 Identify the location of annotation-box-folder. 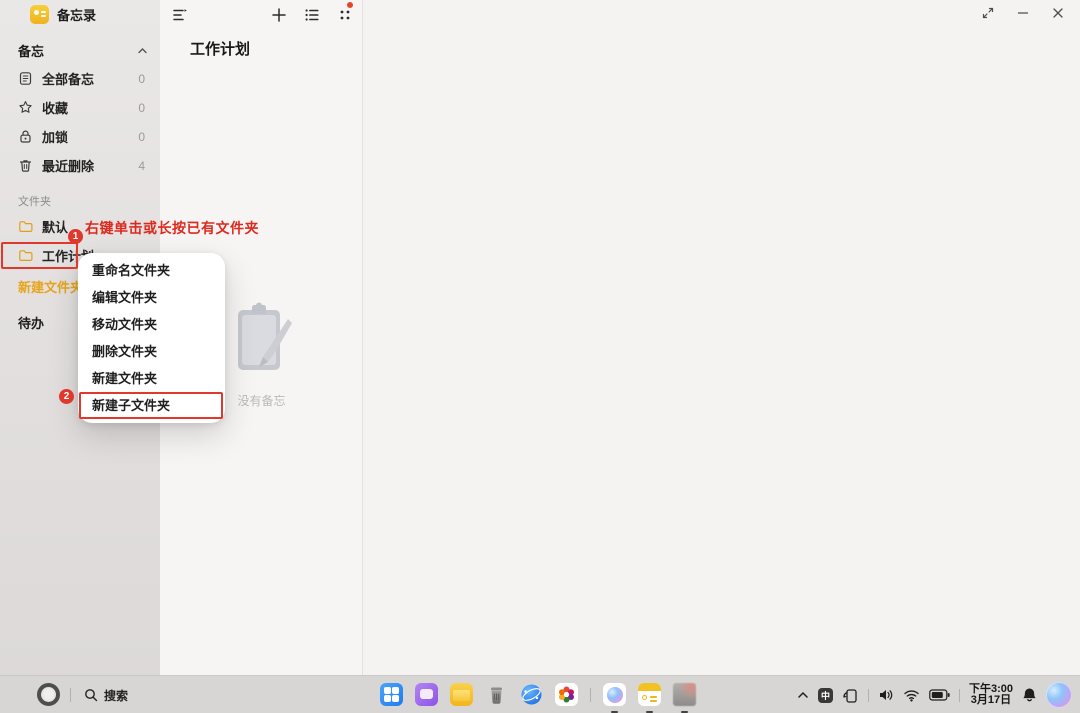
(39, 255).